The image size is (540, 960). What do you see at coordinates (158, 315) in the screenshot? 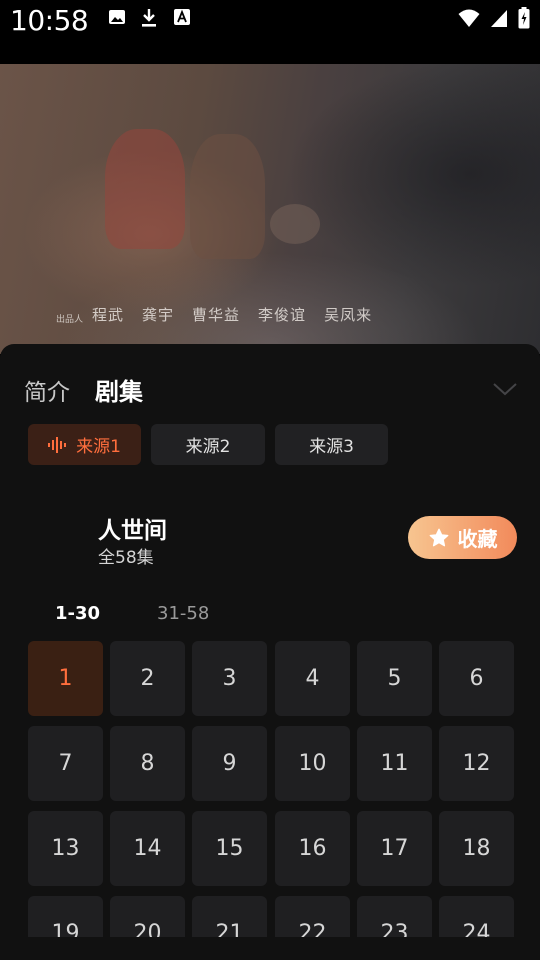
I see `credit-name: 龚宇` at bounding box center [158, 315].